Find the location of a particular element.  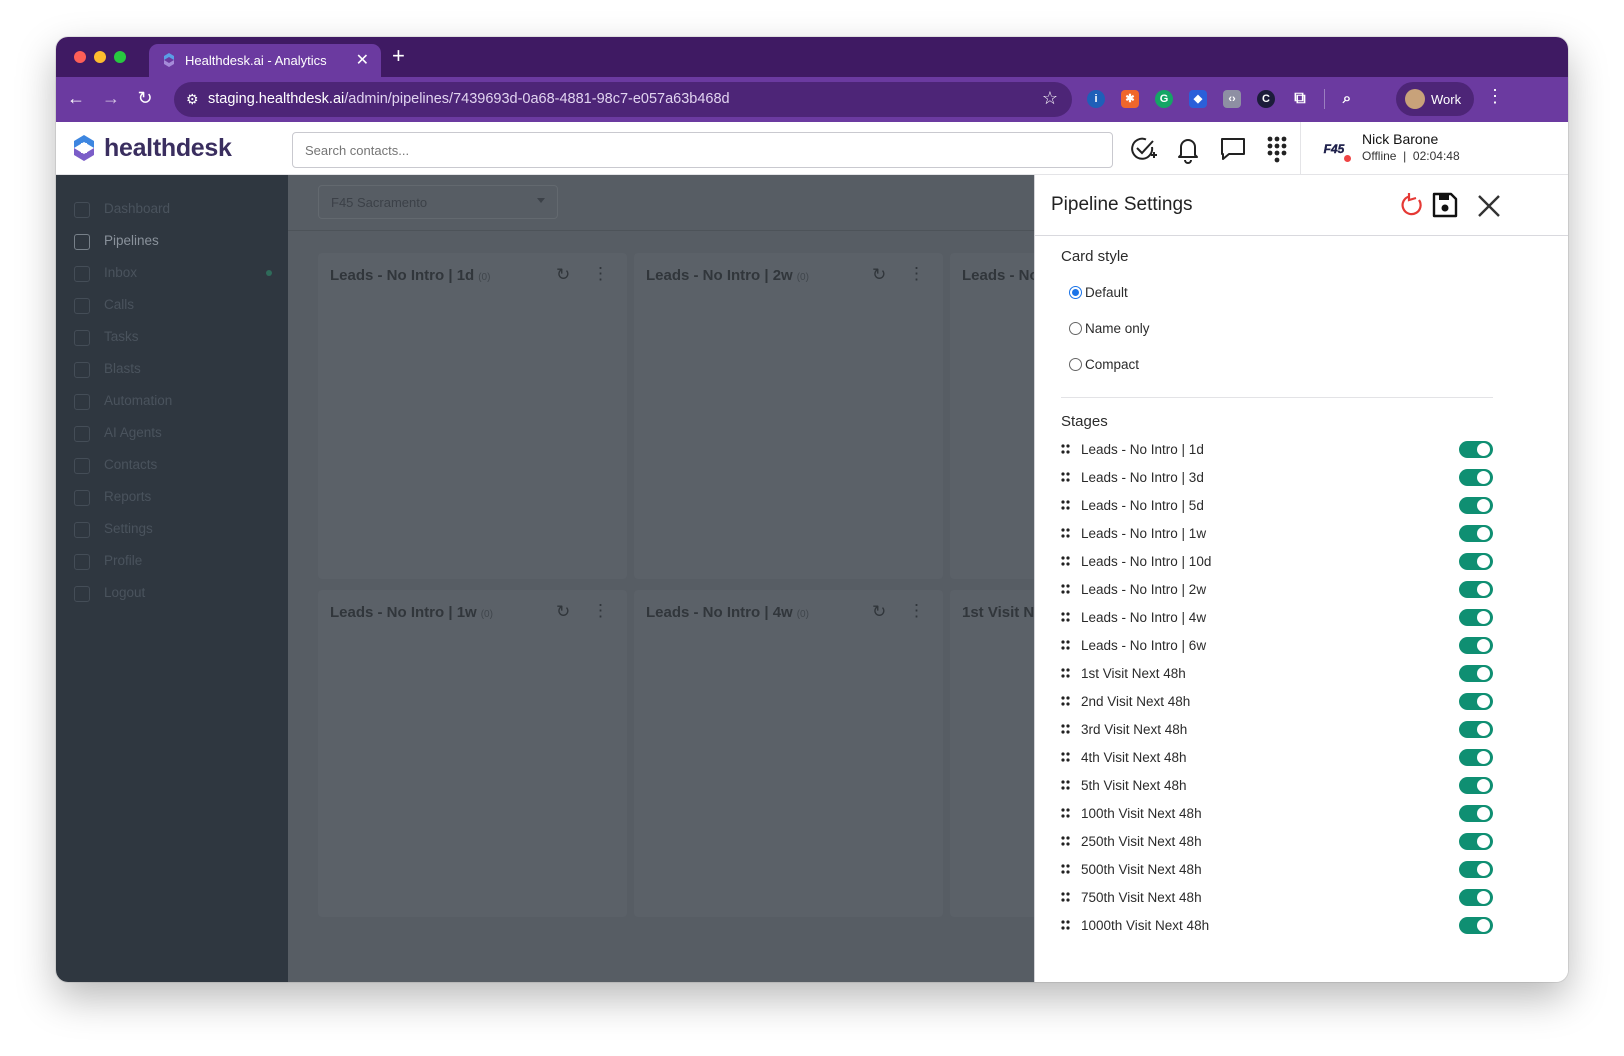

chat-icon is located at coordinates (1233, 149).